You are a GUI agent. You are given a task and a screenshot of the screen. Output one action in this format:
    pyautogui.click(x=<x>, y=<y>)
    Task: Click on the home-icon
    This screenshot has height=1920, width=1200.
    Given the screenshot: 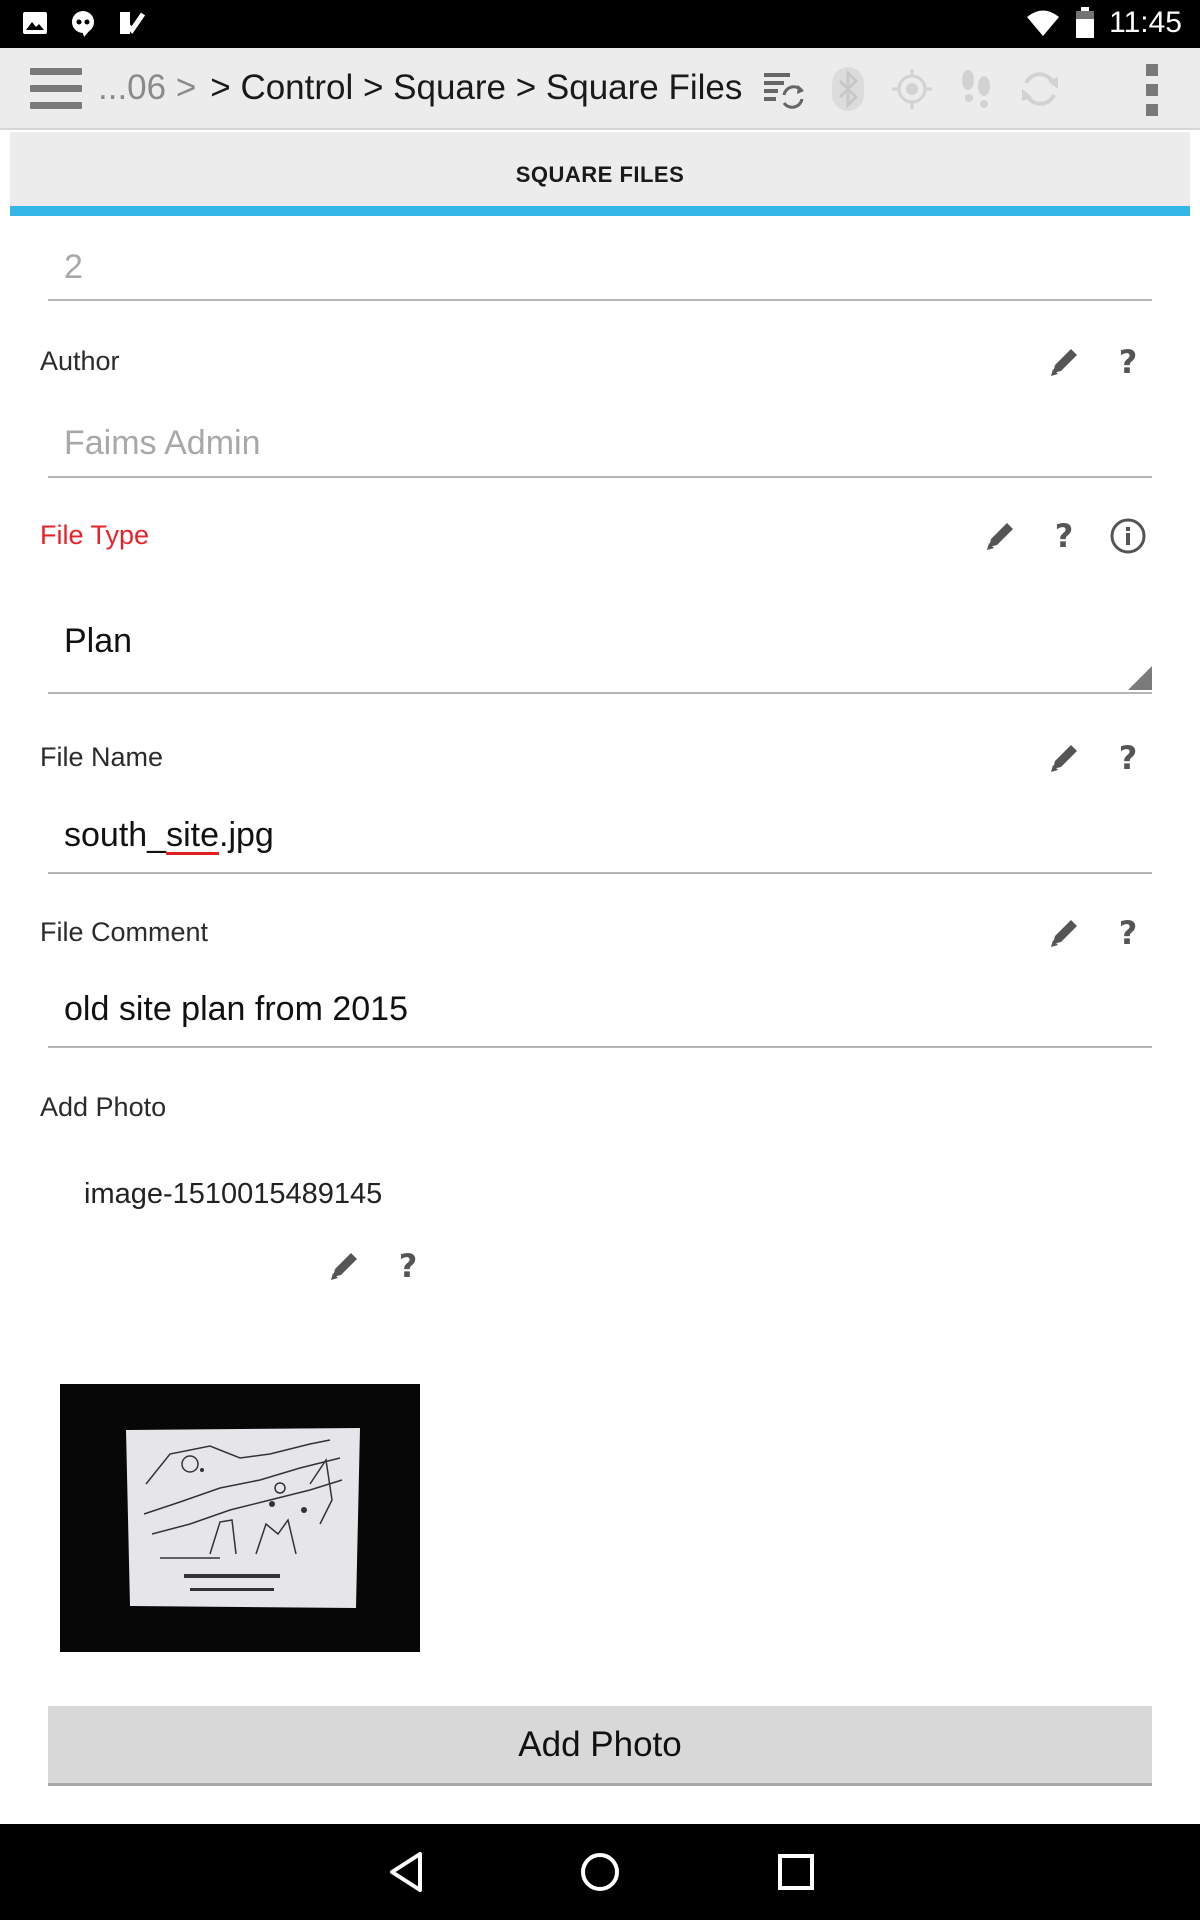 What is the action you would take?
    pyautogui.click(x=600, y=1872)
    